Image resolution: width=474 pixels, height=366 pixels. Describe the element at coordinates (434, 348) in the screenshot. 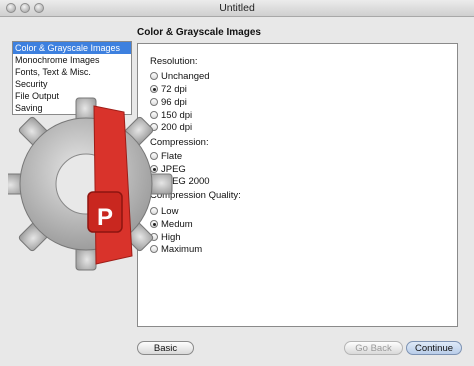

I see `continue-button: Continue` at that location.